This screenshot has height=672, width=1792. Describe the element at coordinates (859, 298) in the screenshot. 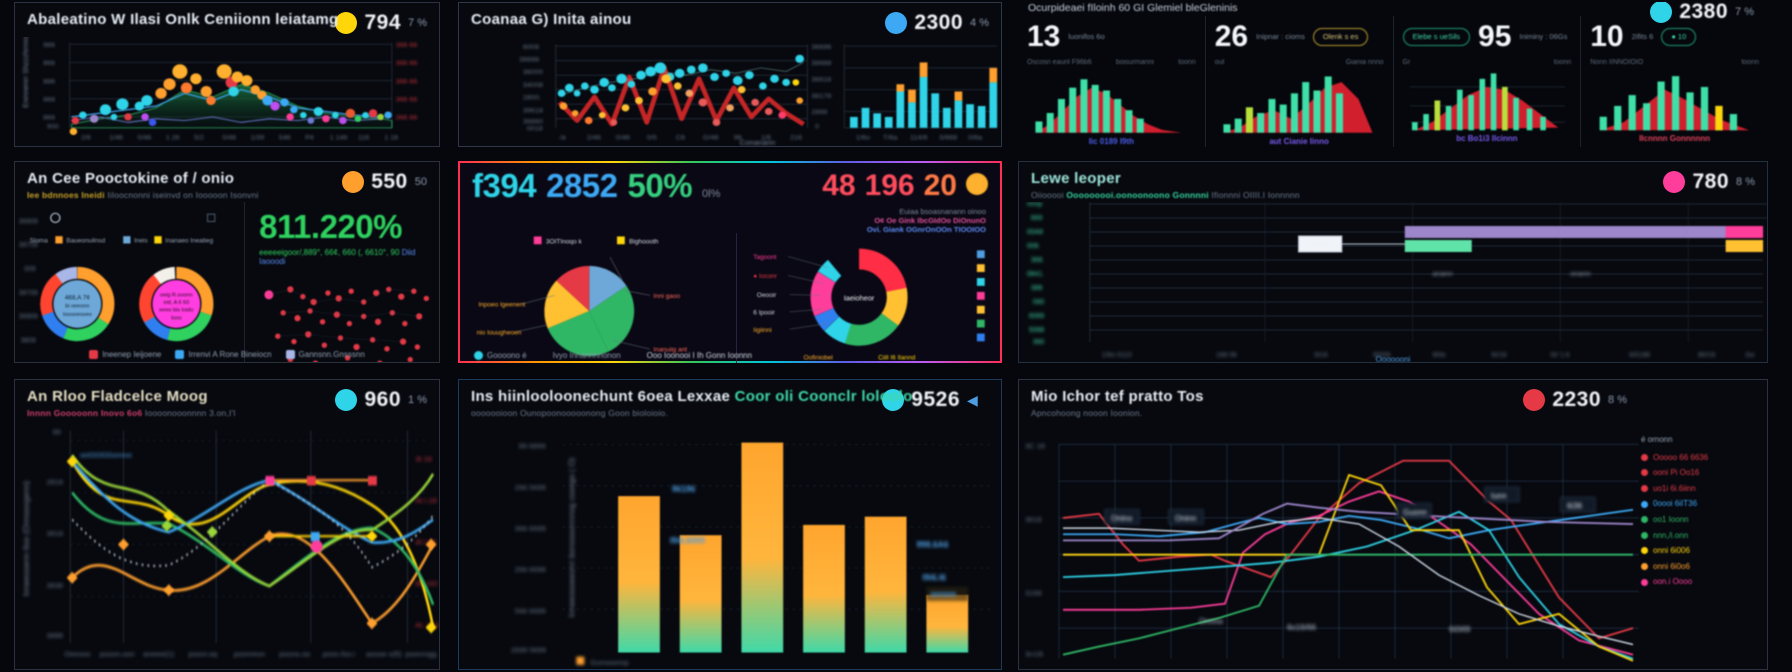

I see `svg-text: Iaeioheor` at that location.